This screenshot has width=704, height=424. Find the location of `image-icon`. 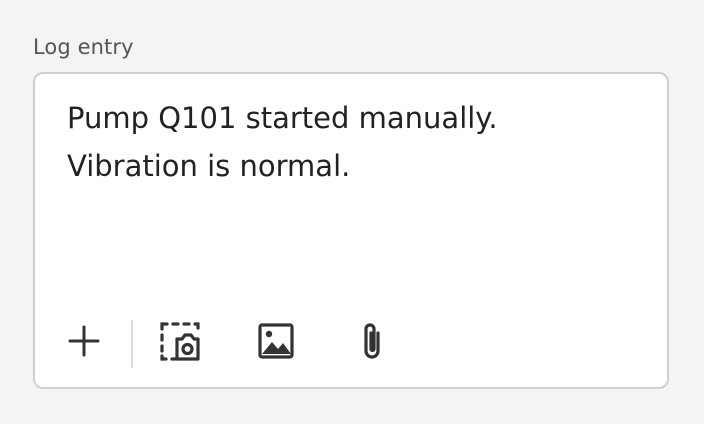

image-icon is located at coordinates (276, 341).